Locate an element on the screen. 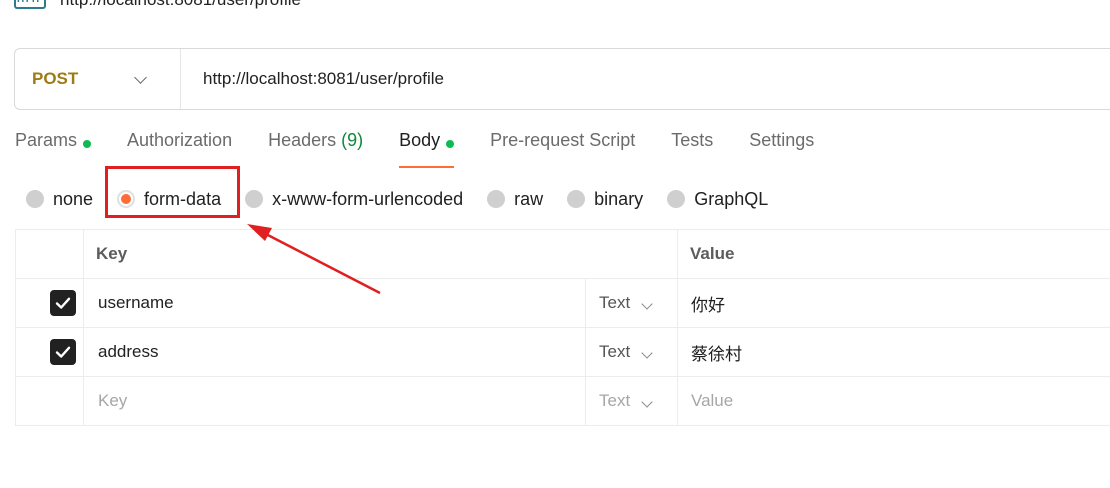  tab-tests-label: Tests is located at coordinates (692, 140).